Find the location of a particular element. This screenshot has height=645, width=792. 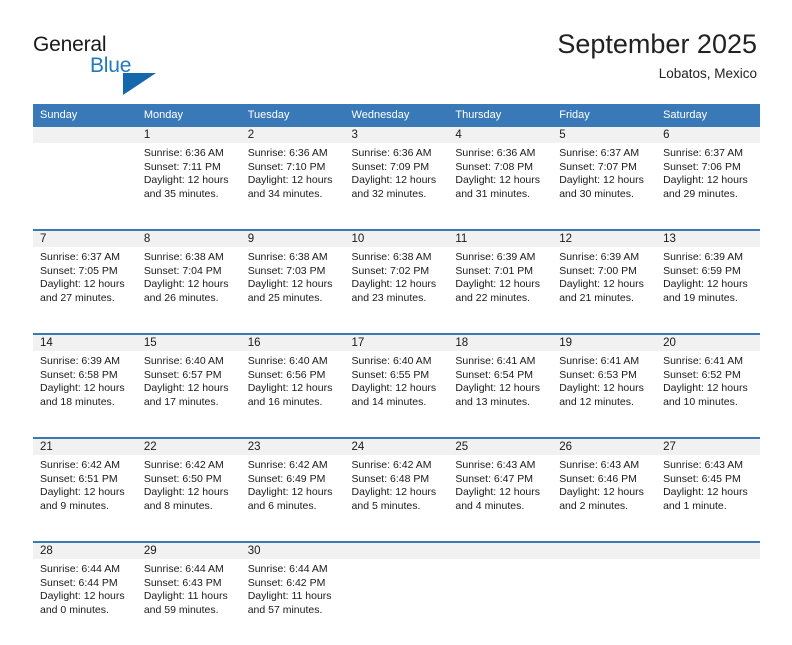

sunset-text: Sunset: 7:11 PM is located at coordinates (182, 166).